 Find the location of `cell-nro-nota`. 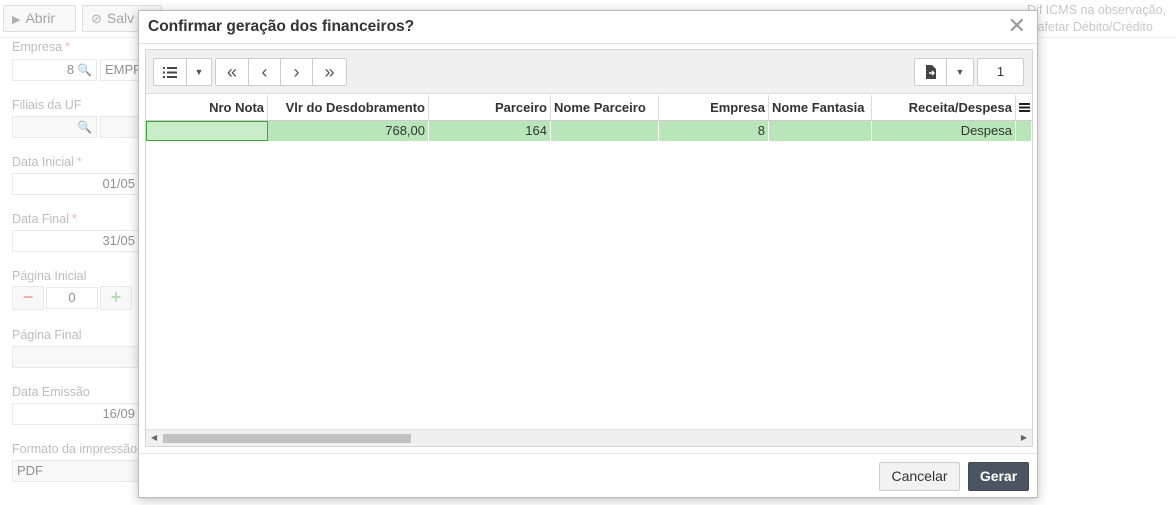

cell-nro-nota is located at coordinates (207, 131).